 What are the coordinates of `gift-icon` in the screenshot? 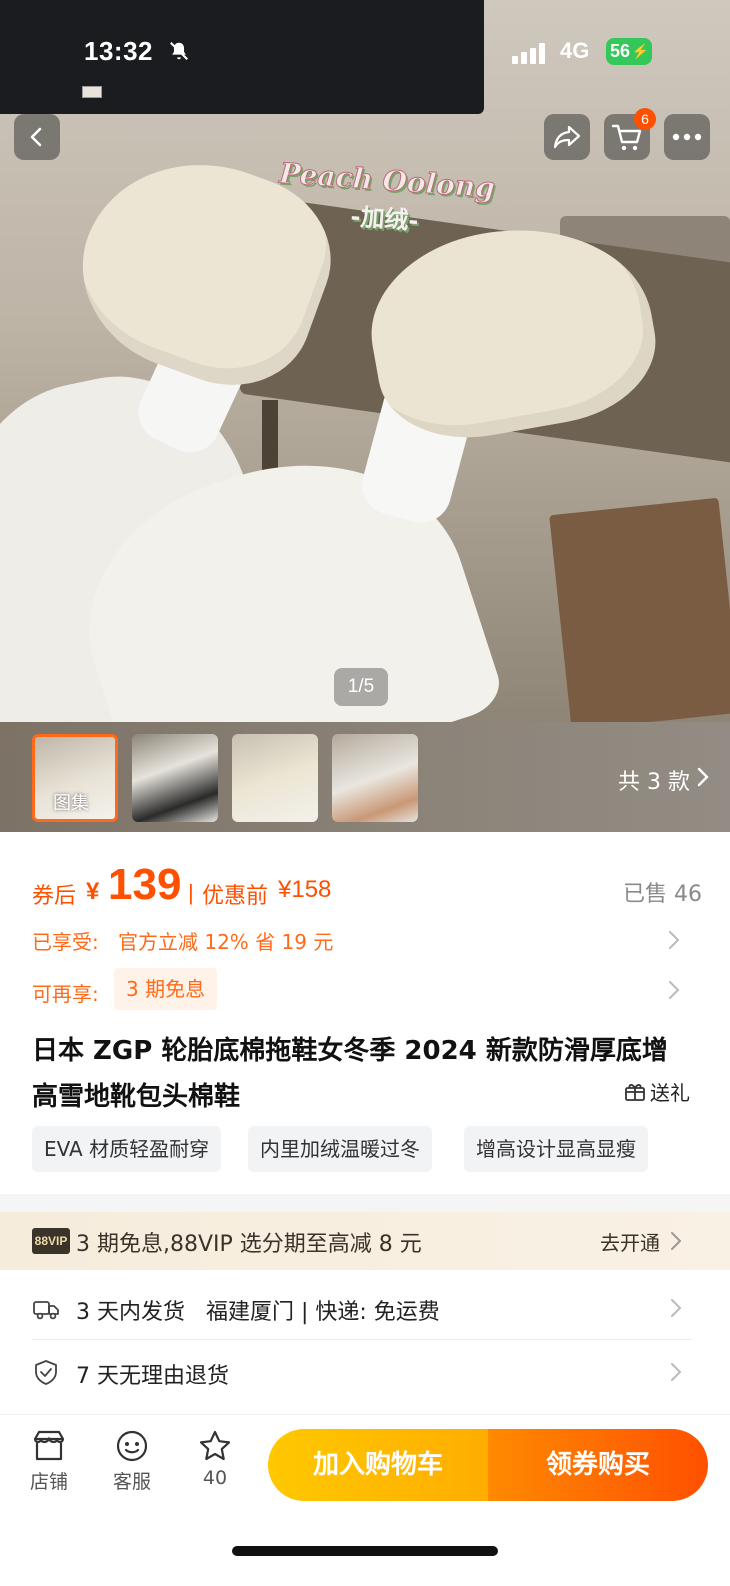 It's located at (635, 1092).